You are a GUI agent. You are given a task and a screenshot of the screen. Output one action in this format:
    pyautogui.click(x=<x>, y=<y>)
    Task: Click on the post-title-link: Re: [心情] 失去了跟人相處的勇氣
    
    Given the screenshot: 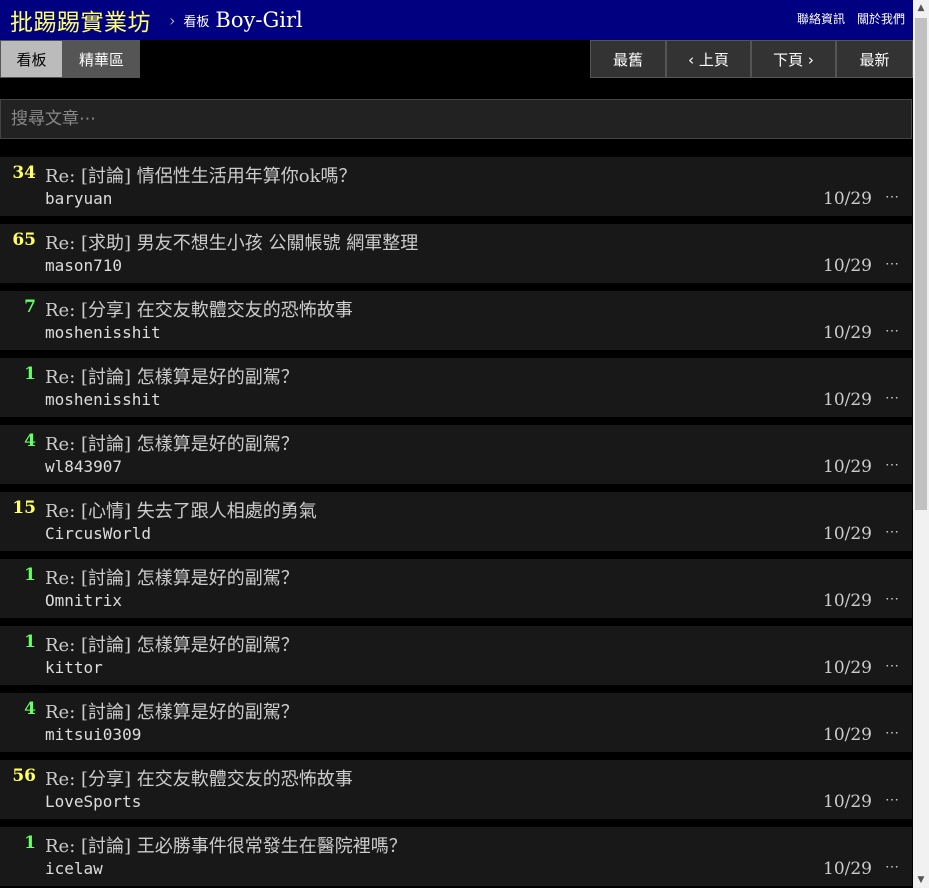 What is the action you would take?
    pyautogui.click(x=181, y=510)
    